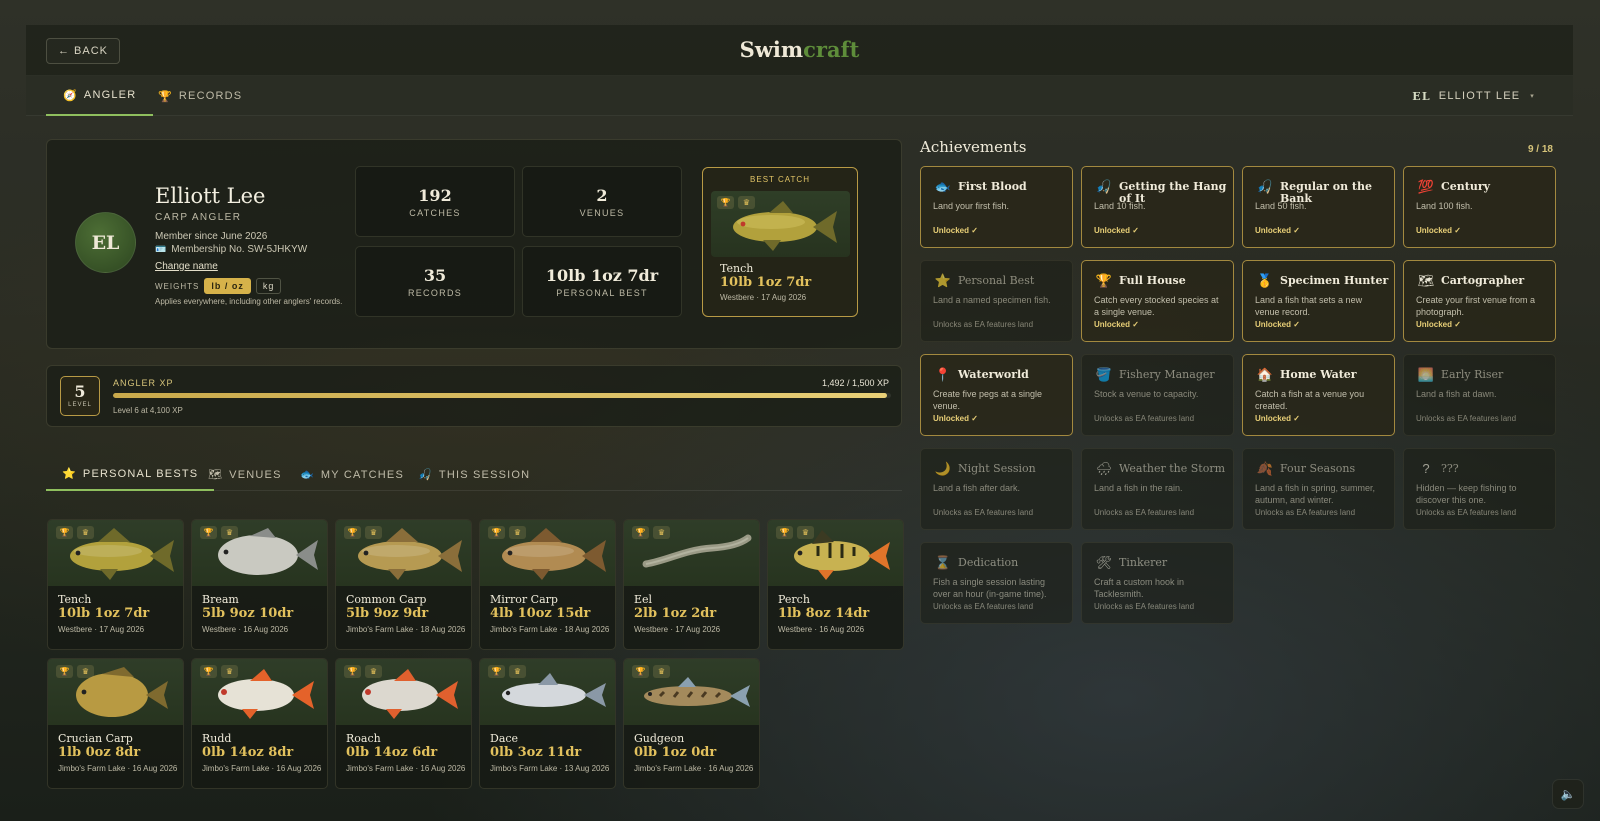 The width and height of the screenshot is (1600, 821). Describe the element at coordinates (943, 562) in the screenshot. I see `achievement-icon: ⌛` at that location.